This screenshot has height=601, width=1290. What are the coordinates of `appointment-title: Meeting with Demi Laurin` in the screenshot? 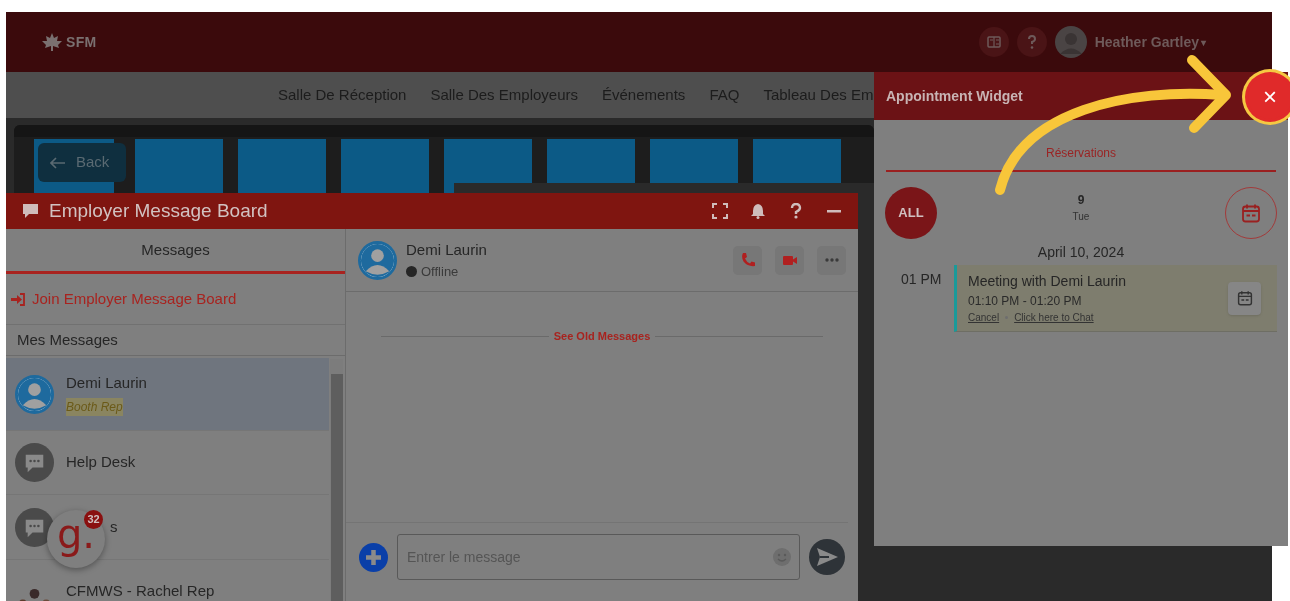 It's located at (1047, 281).